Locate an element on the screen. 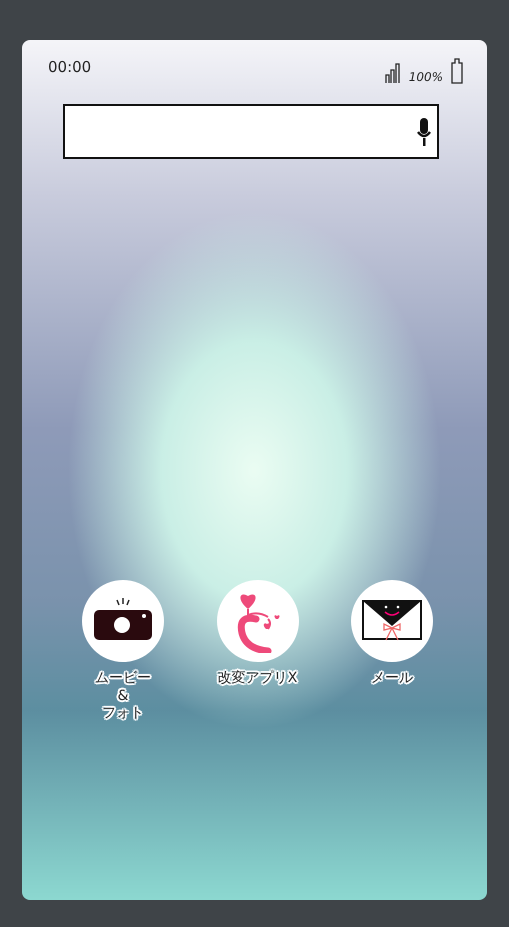 This screenshot has height=927, width=509. app-label: 改変アプリX is located at coordinates (258, 679).